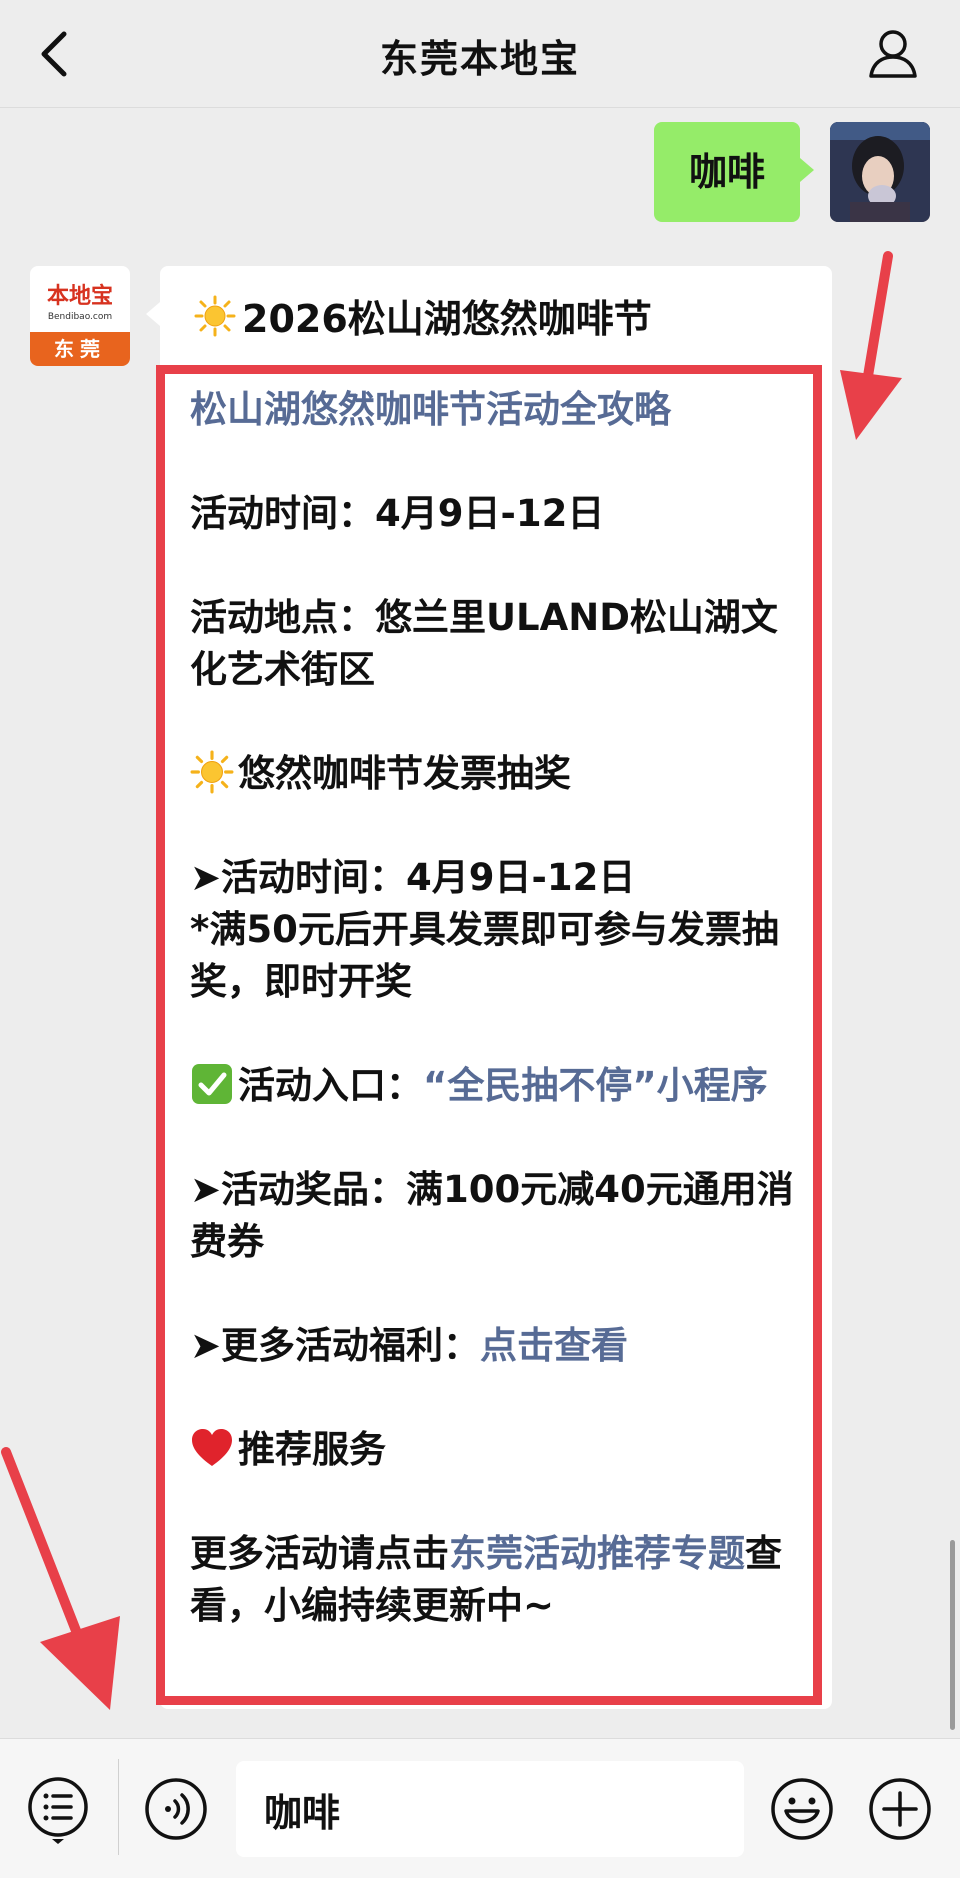 This screenshot has width=960, height=1878. What do you see at coordinates (597, 1553) in the screenshot?
I see `topic-link: 东莞活动推荐专题` at bounding box center [597, 1553].